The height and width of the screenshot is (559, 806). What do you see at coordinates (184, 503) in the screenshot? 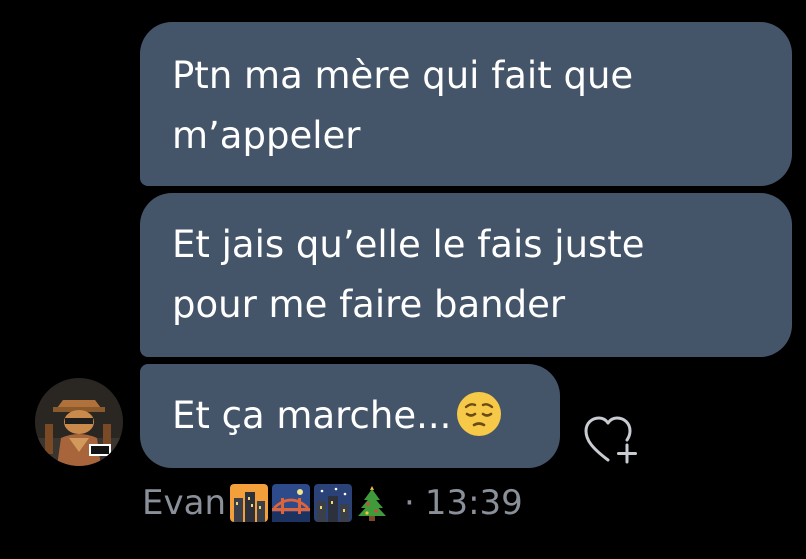
I see `sender-name: Evan` at bounding box center [184, 503].